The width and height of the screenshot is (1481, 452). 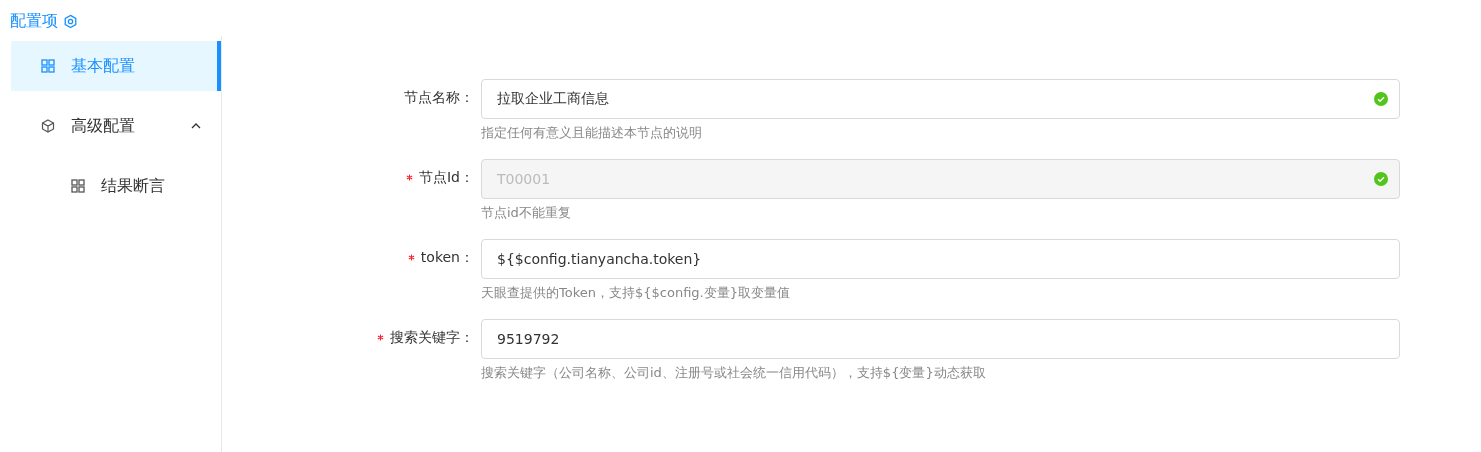 What do you see at coordinates (447, 258) in the screenshot?
I see `field-label: token：` at bounding box center [447, 258].